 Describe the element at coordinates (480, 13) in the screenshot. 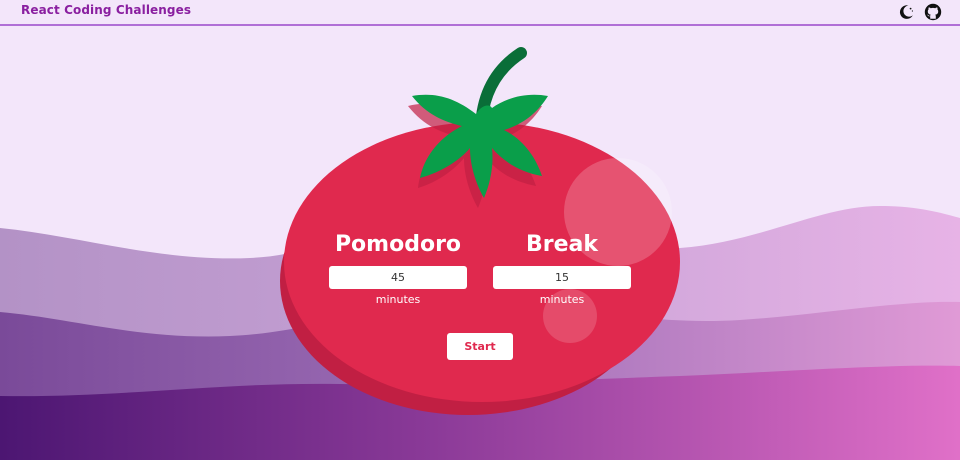

I see `top-bar: React Coding Challenges` at that location.